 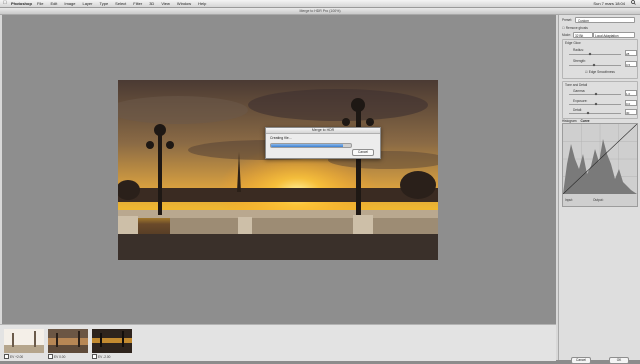 I want to click on strength-label: Strength:, so click(x=579, y=61).